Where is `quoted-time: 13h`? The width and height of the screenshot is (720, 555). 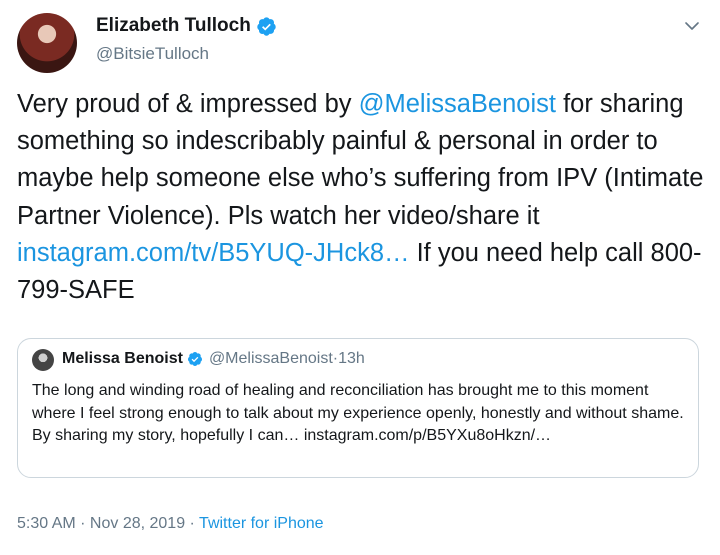 quoted-time: 13h is located at coordinates (351, 358).